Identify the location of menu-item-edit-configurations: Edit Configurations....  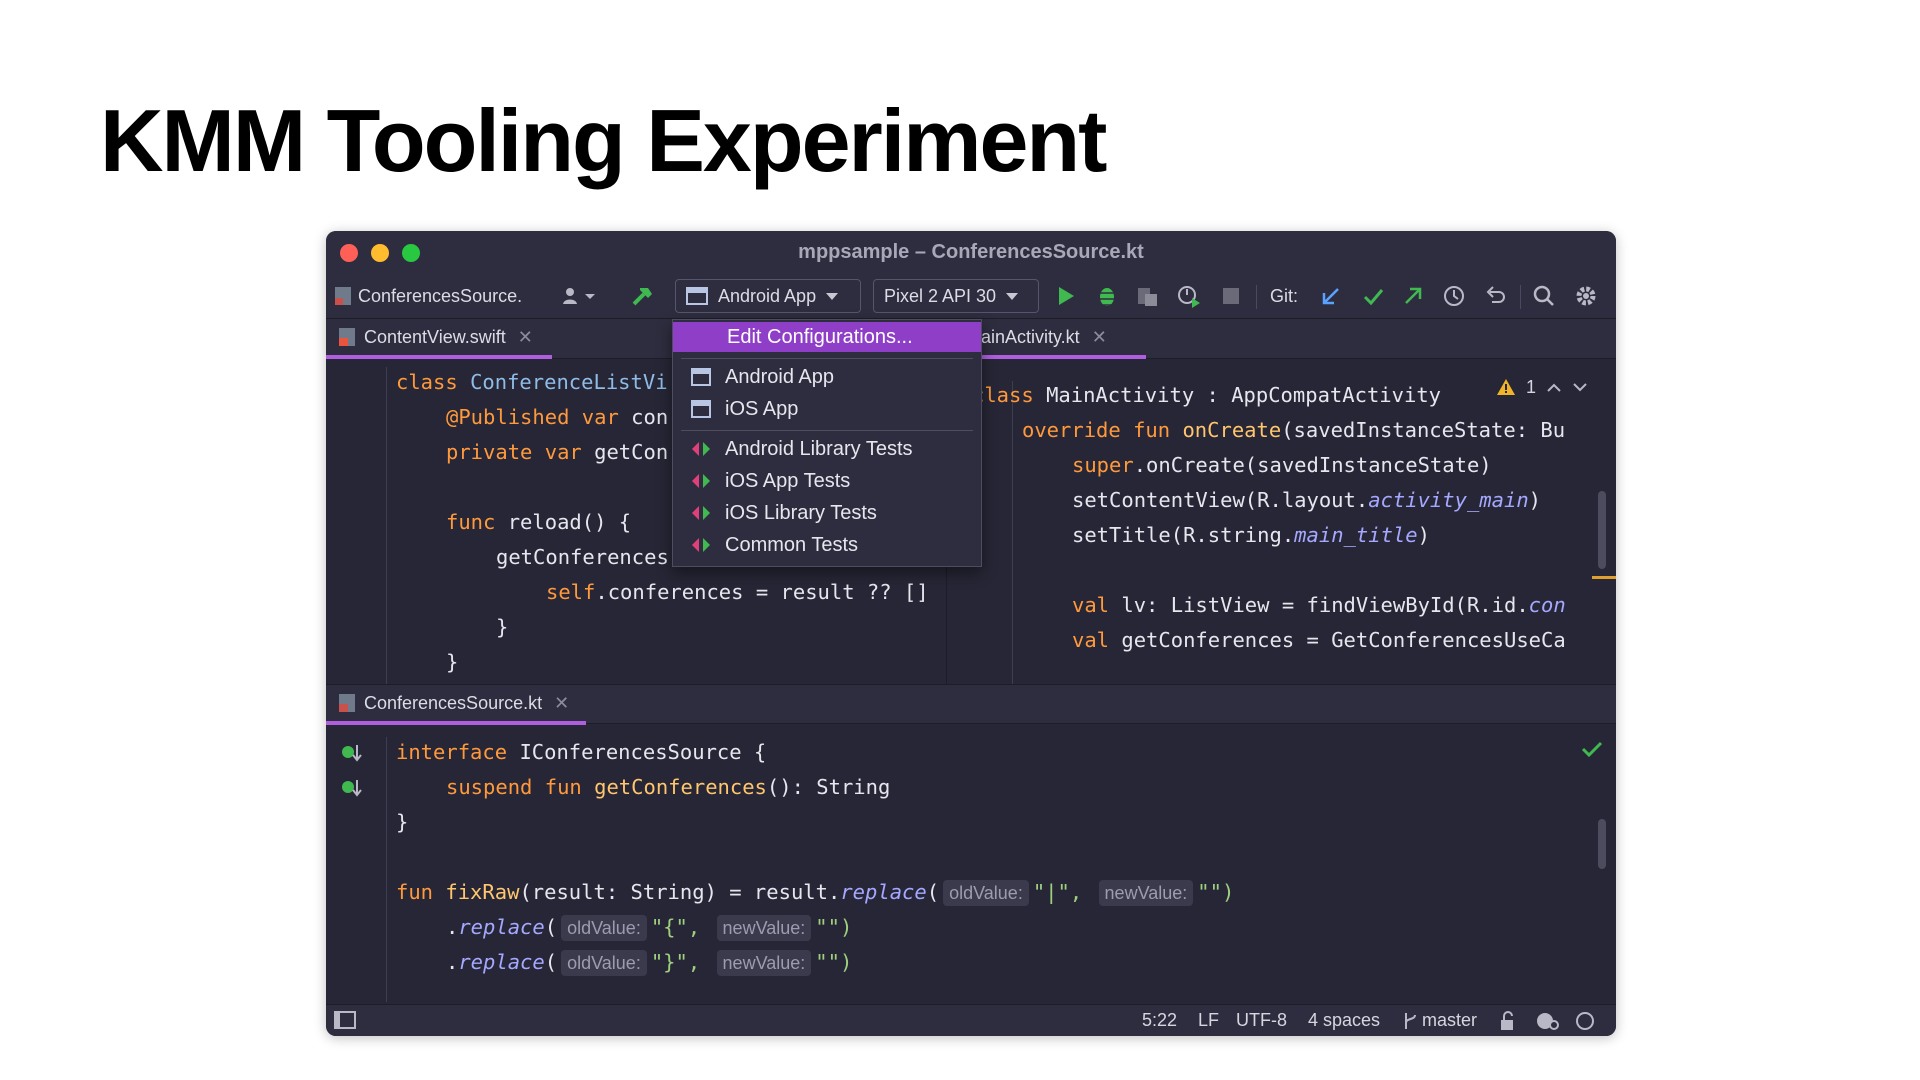
(827, 337).